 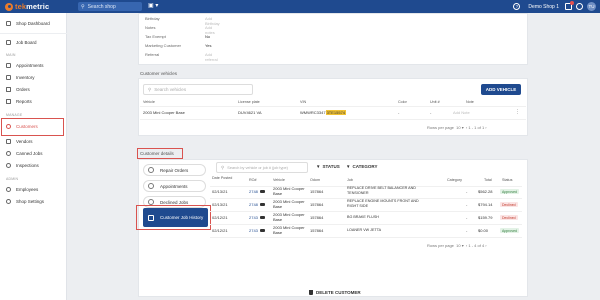 I want to click on avatar: TU, so click(x=591, y=6).